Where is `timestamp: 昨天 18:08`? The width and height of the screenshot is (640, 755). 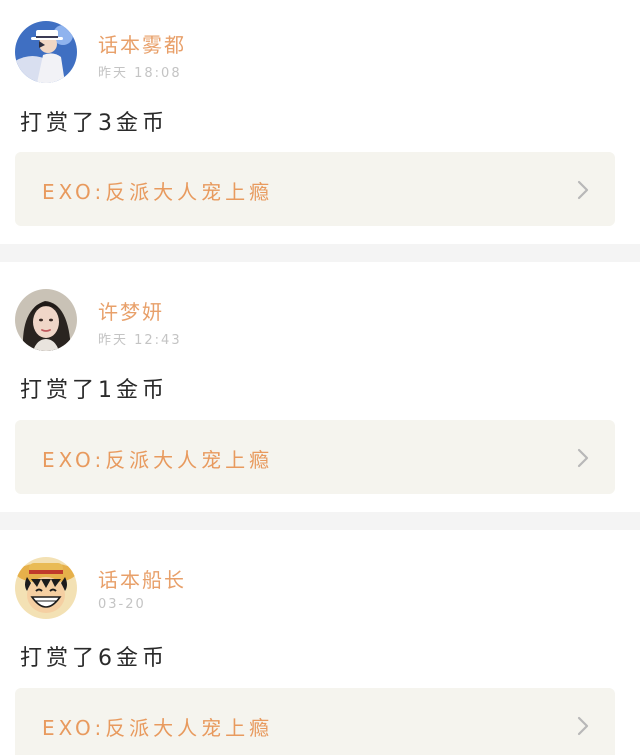 timestamp: 昨天 18:08 is located at coordinates (140, 73).